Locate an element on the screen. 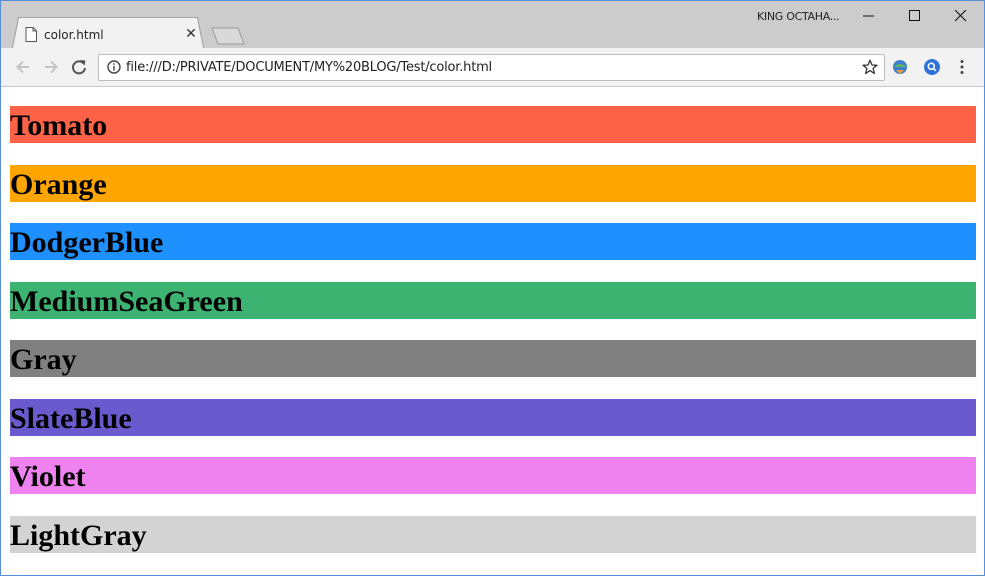  search-extension-icon is located at coordinates (932, 67).